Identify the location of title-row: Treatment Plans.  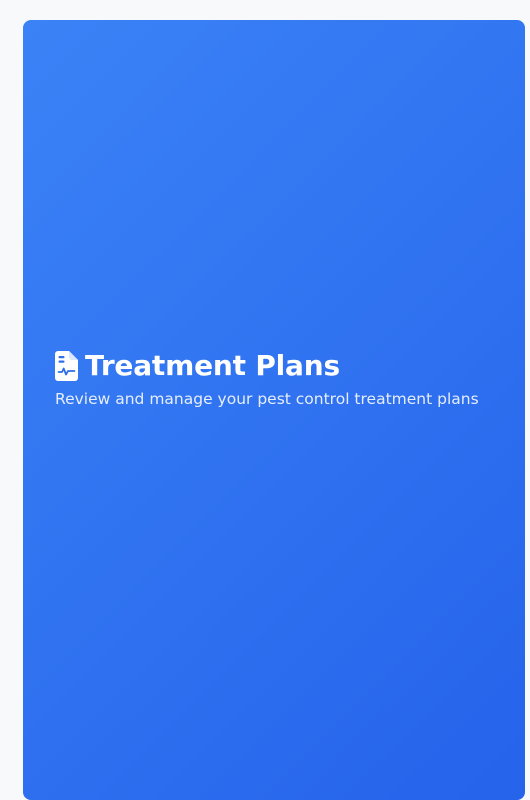
(282, 366).